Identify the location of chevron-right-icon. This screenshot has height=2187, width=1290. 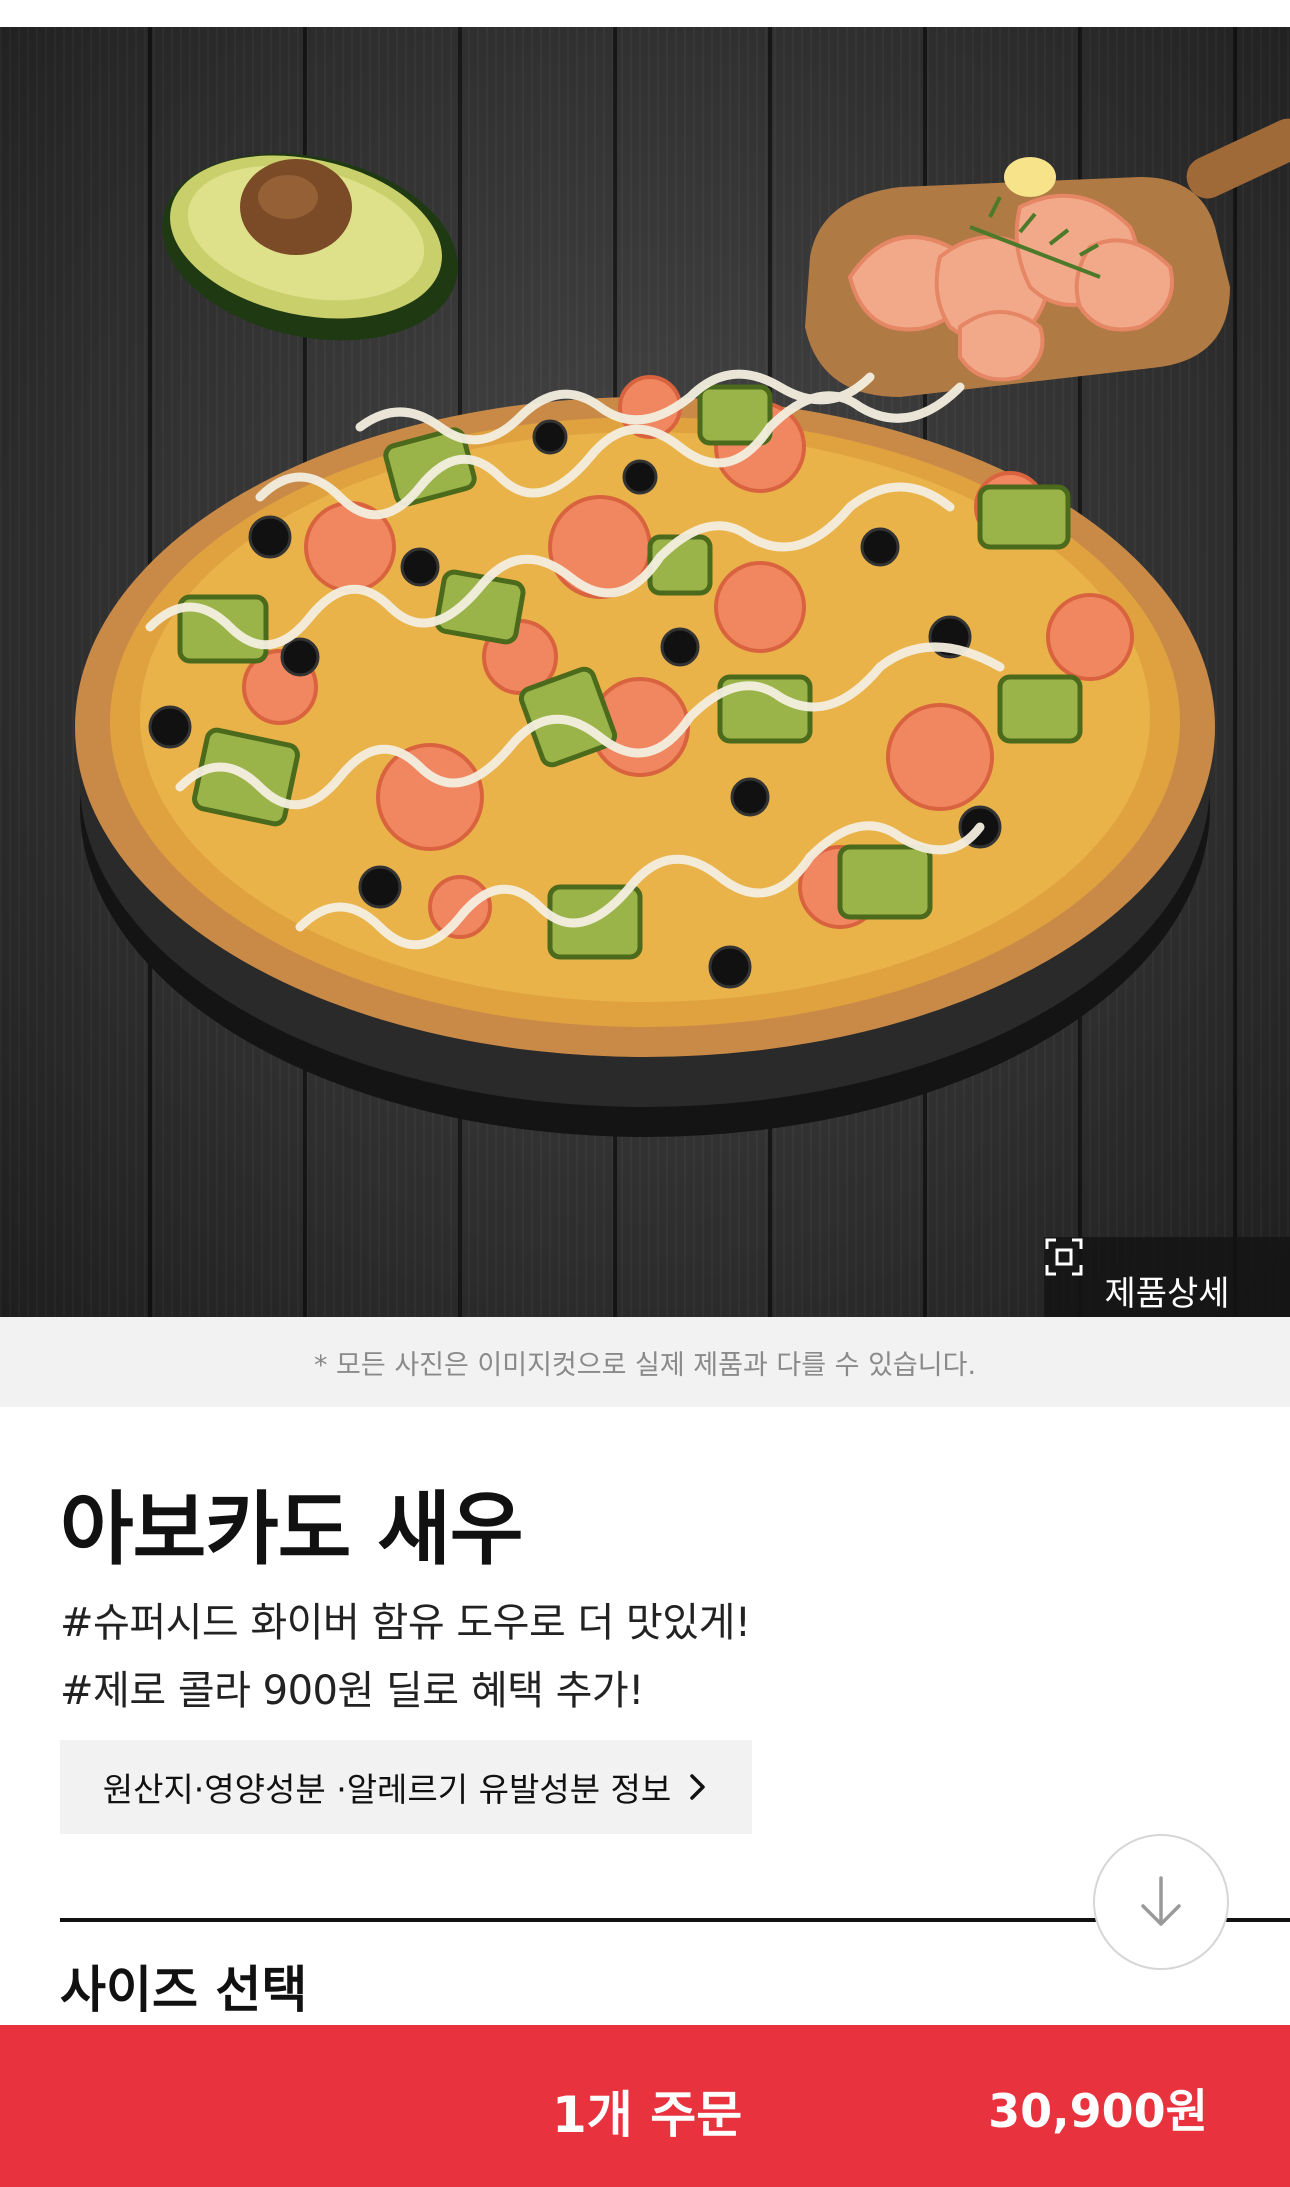
(698, 1787).